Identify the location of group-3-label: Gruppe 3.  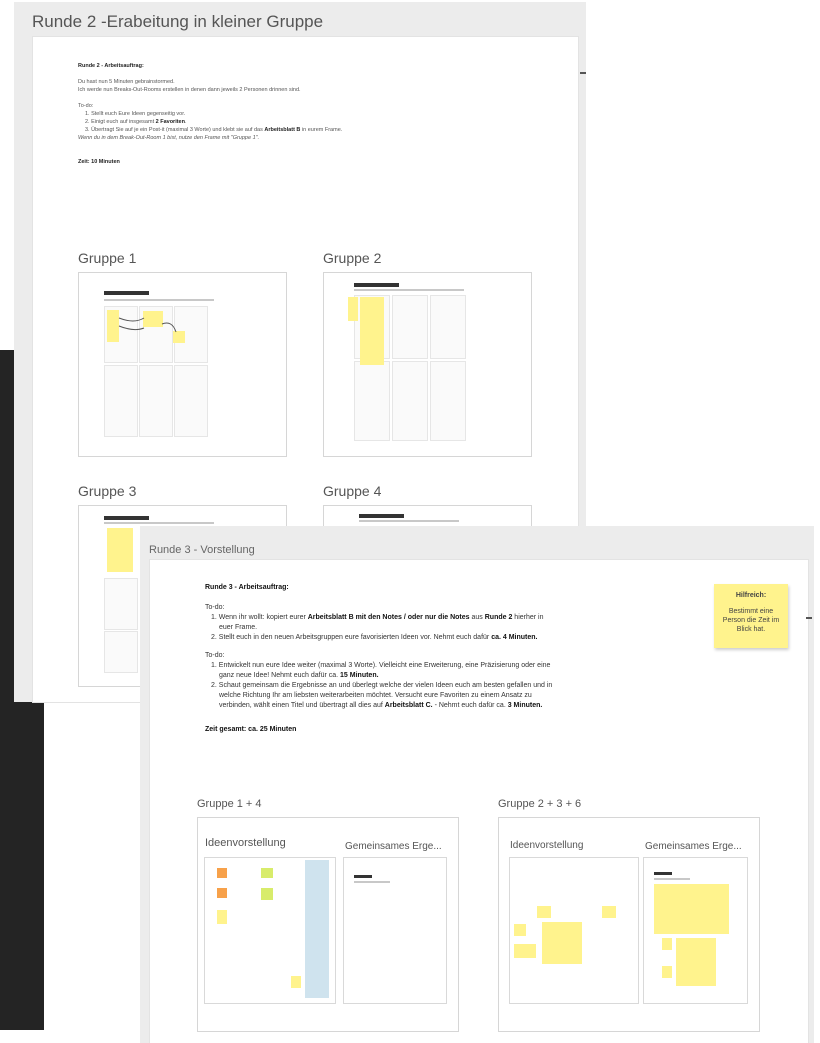
(107, 491).